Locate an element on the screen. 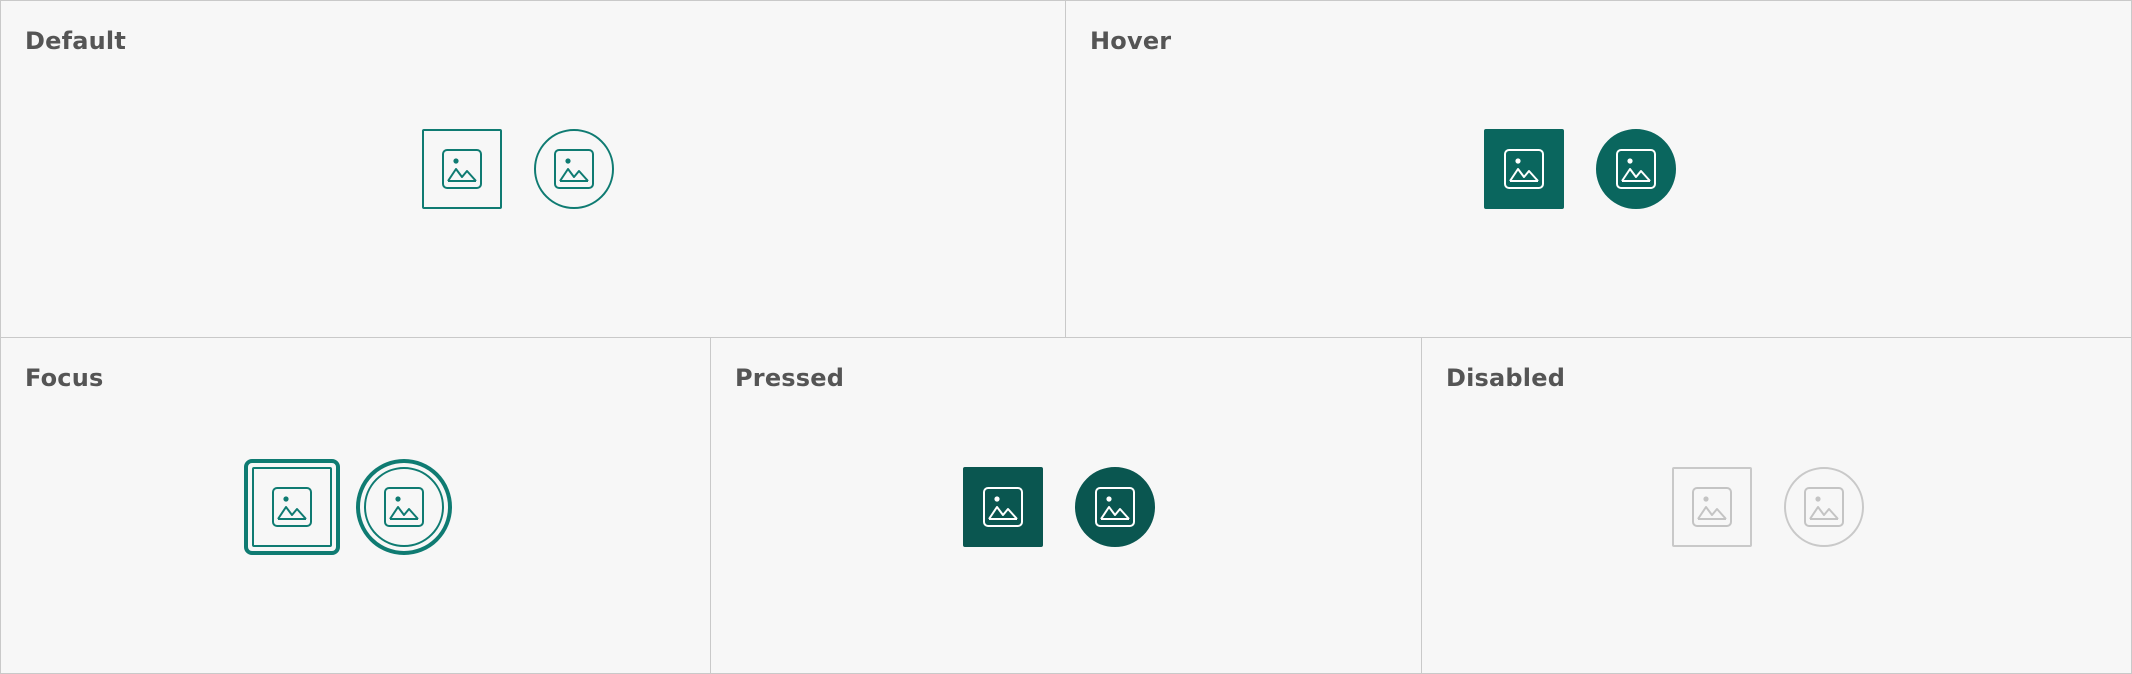  panel-title: Hover is located at coordinates (1131, 41).